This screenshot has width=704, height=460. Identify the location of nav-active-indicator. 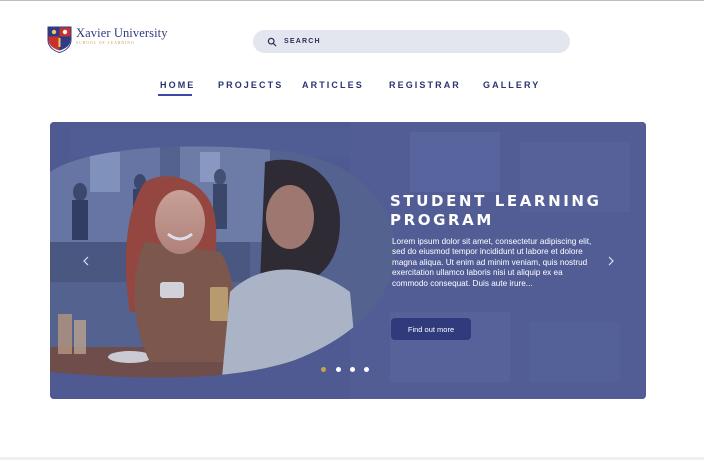
(175, 95).